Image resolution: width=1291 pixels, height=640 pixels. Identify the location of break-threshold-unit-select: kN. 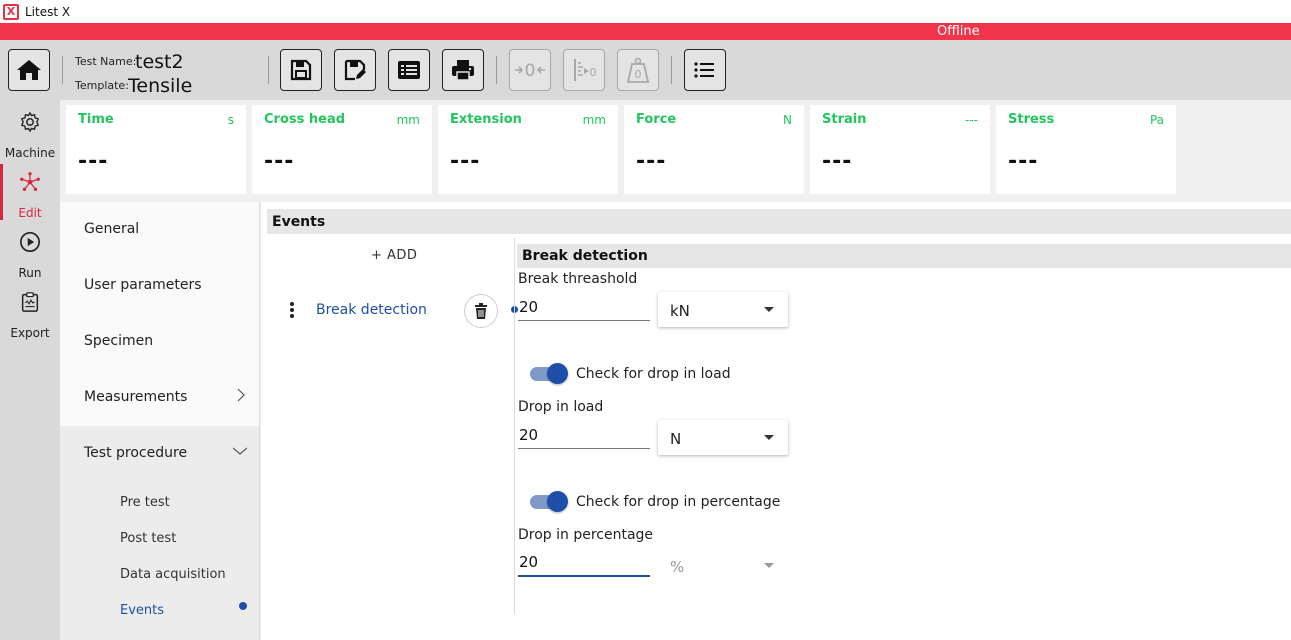
(723, 309).